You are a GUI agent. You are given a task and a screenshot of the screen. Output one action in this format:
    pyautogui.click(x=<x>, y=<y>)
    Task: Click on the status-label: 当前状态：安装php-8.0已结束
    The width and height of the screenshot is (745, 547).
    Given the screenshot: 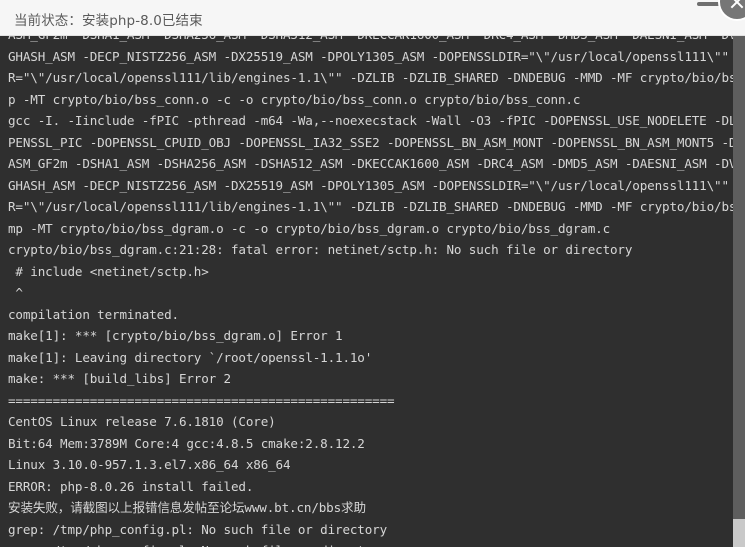 What is the action you would take?
    pyautogui.click(x=108, y=21)
    